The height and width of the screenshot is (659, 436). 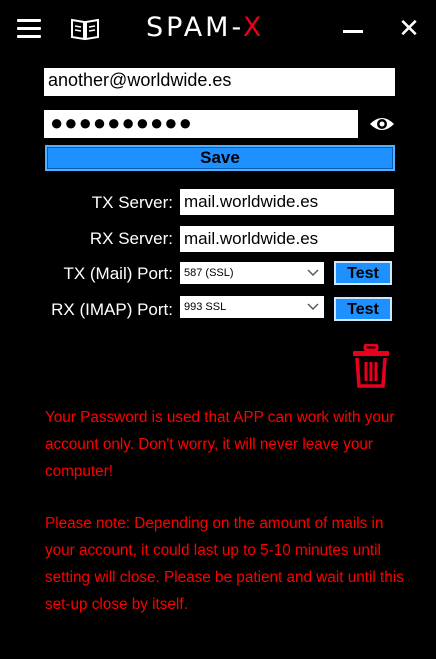 What do you see at coordinates (353, 31) in the screenshot?
I see `minimize-icon` at bounding box center [353, 31].